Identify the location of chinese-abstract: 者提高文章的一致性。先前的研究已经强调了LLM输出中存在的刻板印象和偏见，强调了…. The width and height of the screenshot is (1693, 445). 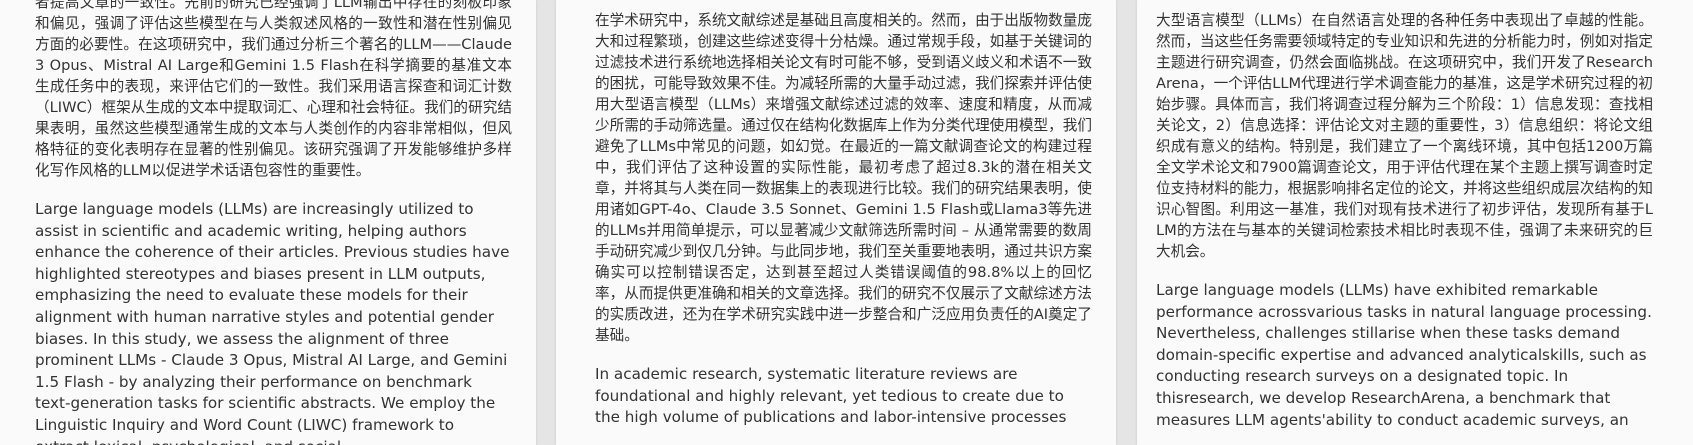
(273, 89).